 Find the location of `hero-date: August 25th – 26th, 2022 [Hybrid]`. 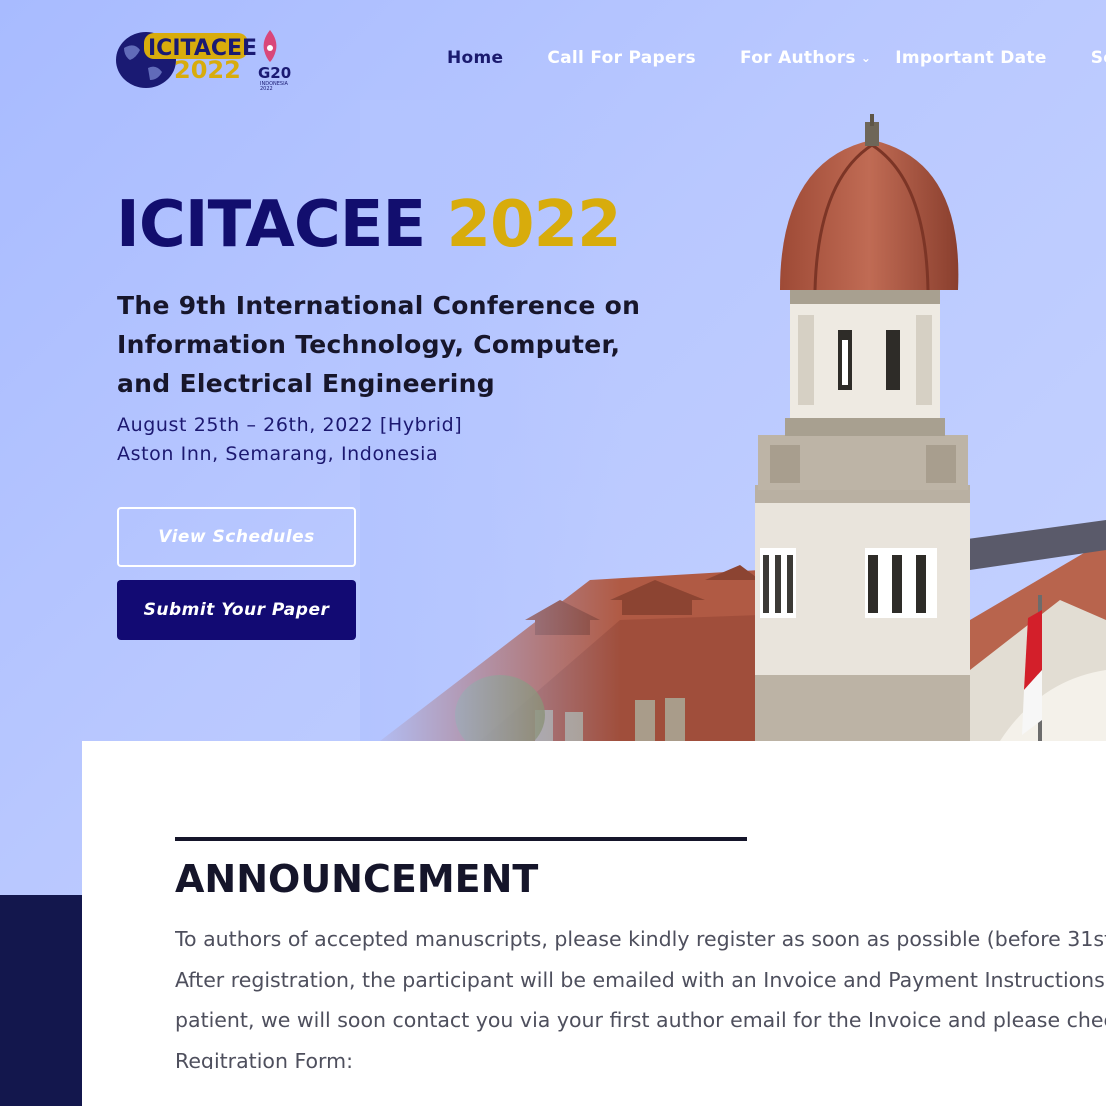

hero-date: August 25th – 26th, 2022 [Hybrid] is located at coordinates (290, 425).